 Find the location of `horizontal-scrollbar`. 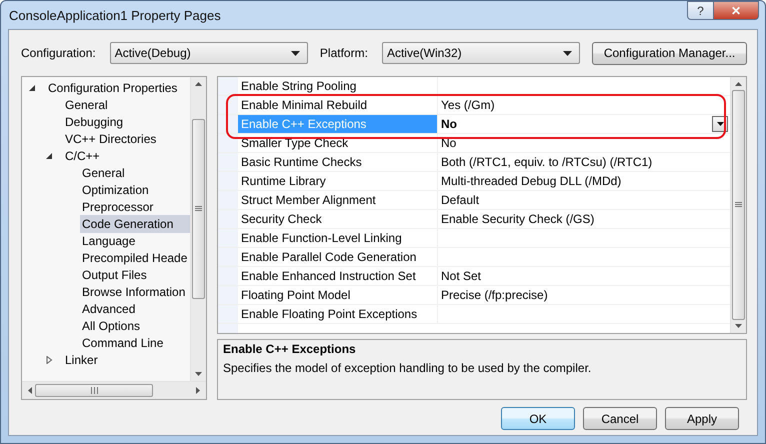

horizontal-scrollbar is located at coordinates (114, 390).